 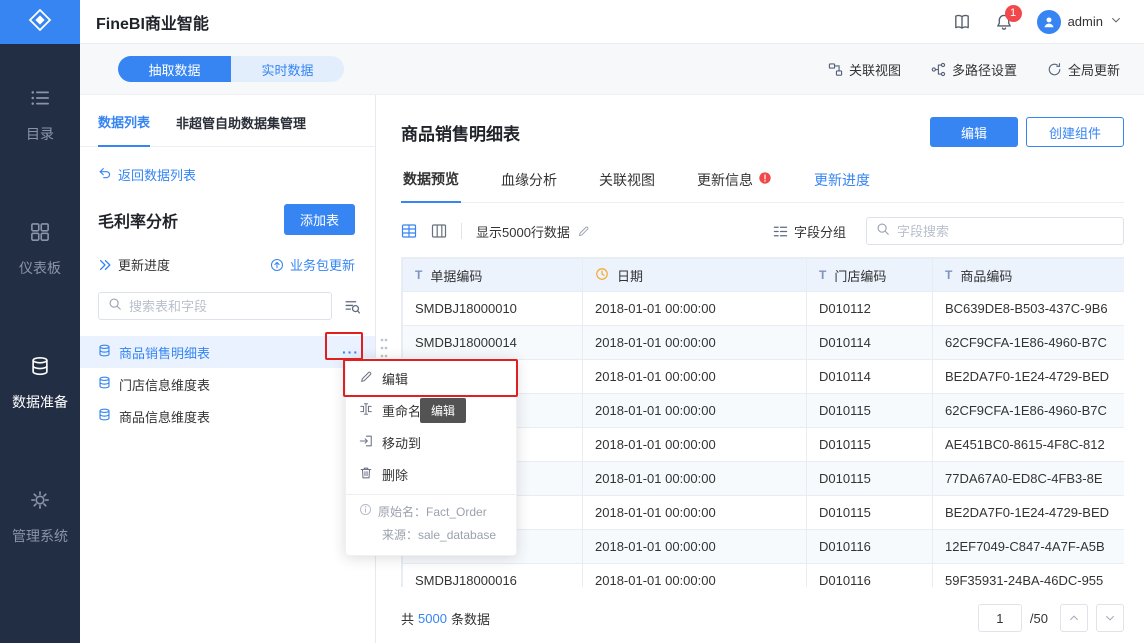 I want to click on table-list: 商品销售明细表 ··· 门店信息维度表 商品信息维度表, so click(x=227, y=384).